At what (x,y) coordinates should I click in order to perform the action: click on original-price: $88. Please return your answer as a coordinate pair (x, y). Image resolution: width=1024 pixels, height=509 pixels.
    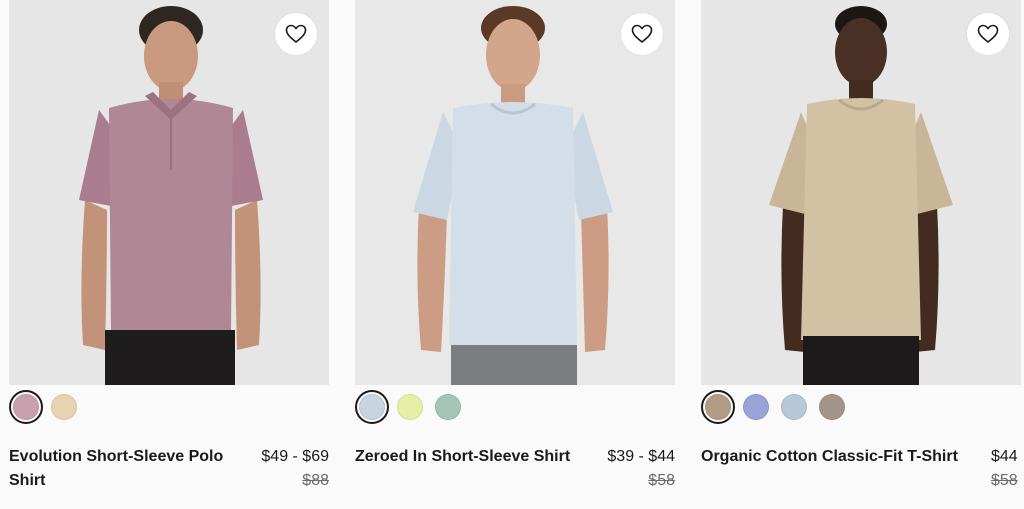
    Looking at the image, I should click on (315, 480).